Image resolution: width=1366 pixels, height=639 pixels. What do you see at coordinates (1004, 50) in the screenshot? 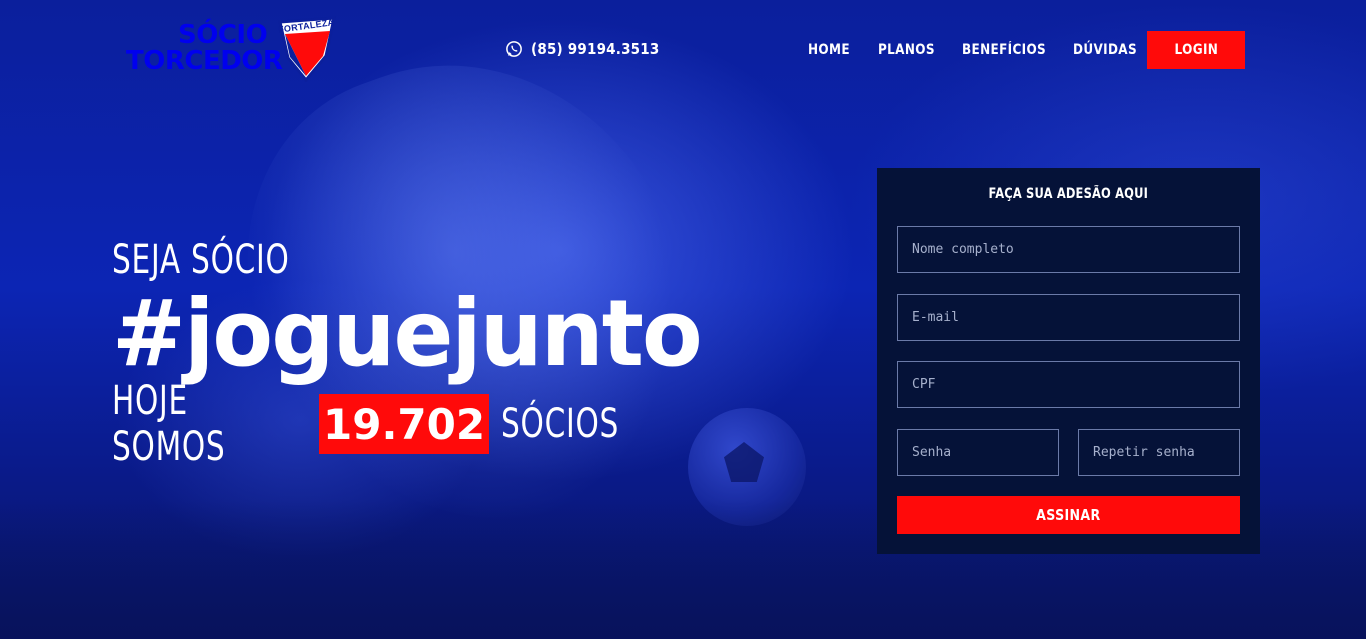
I see `nav-beneficios: BENEFÍCIOS` at bounding box center [1004, 50].